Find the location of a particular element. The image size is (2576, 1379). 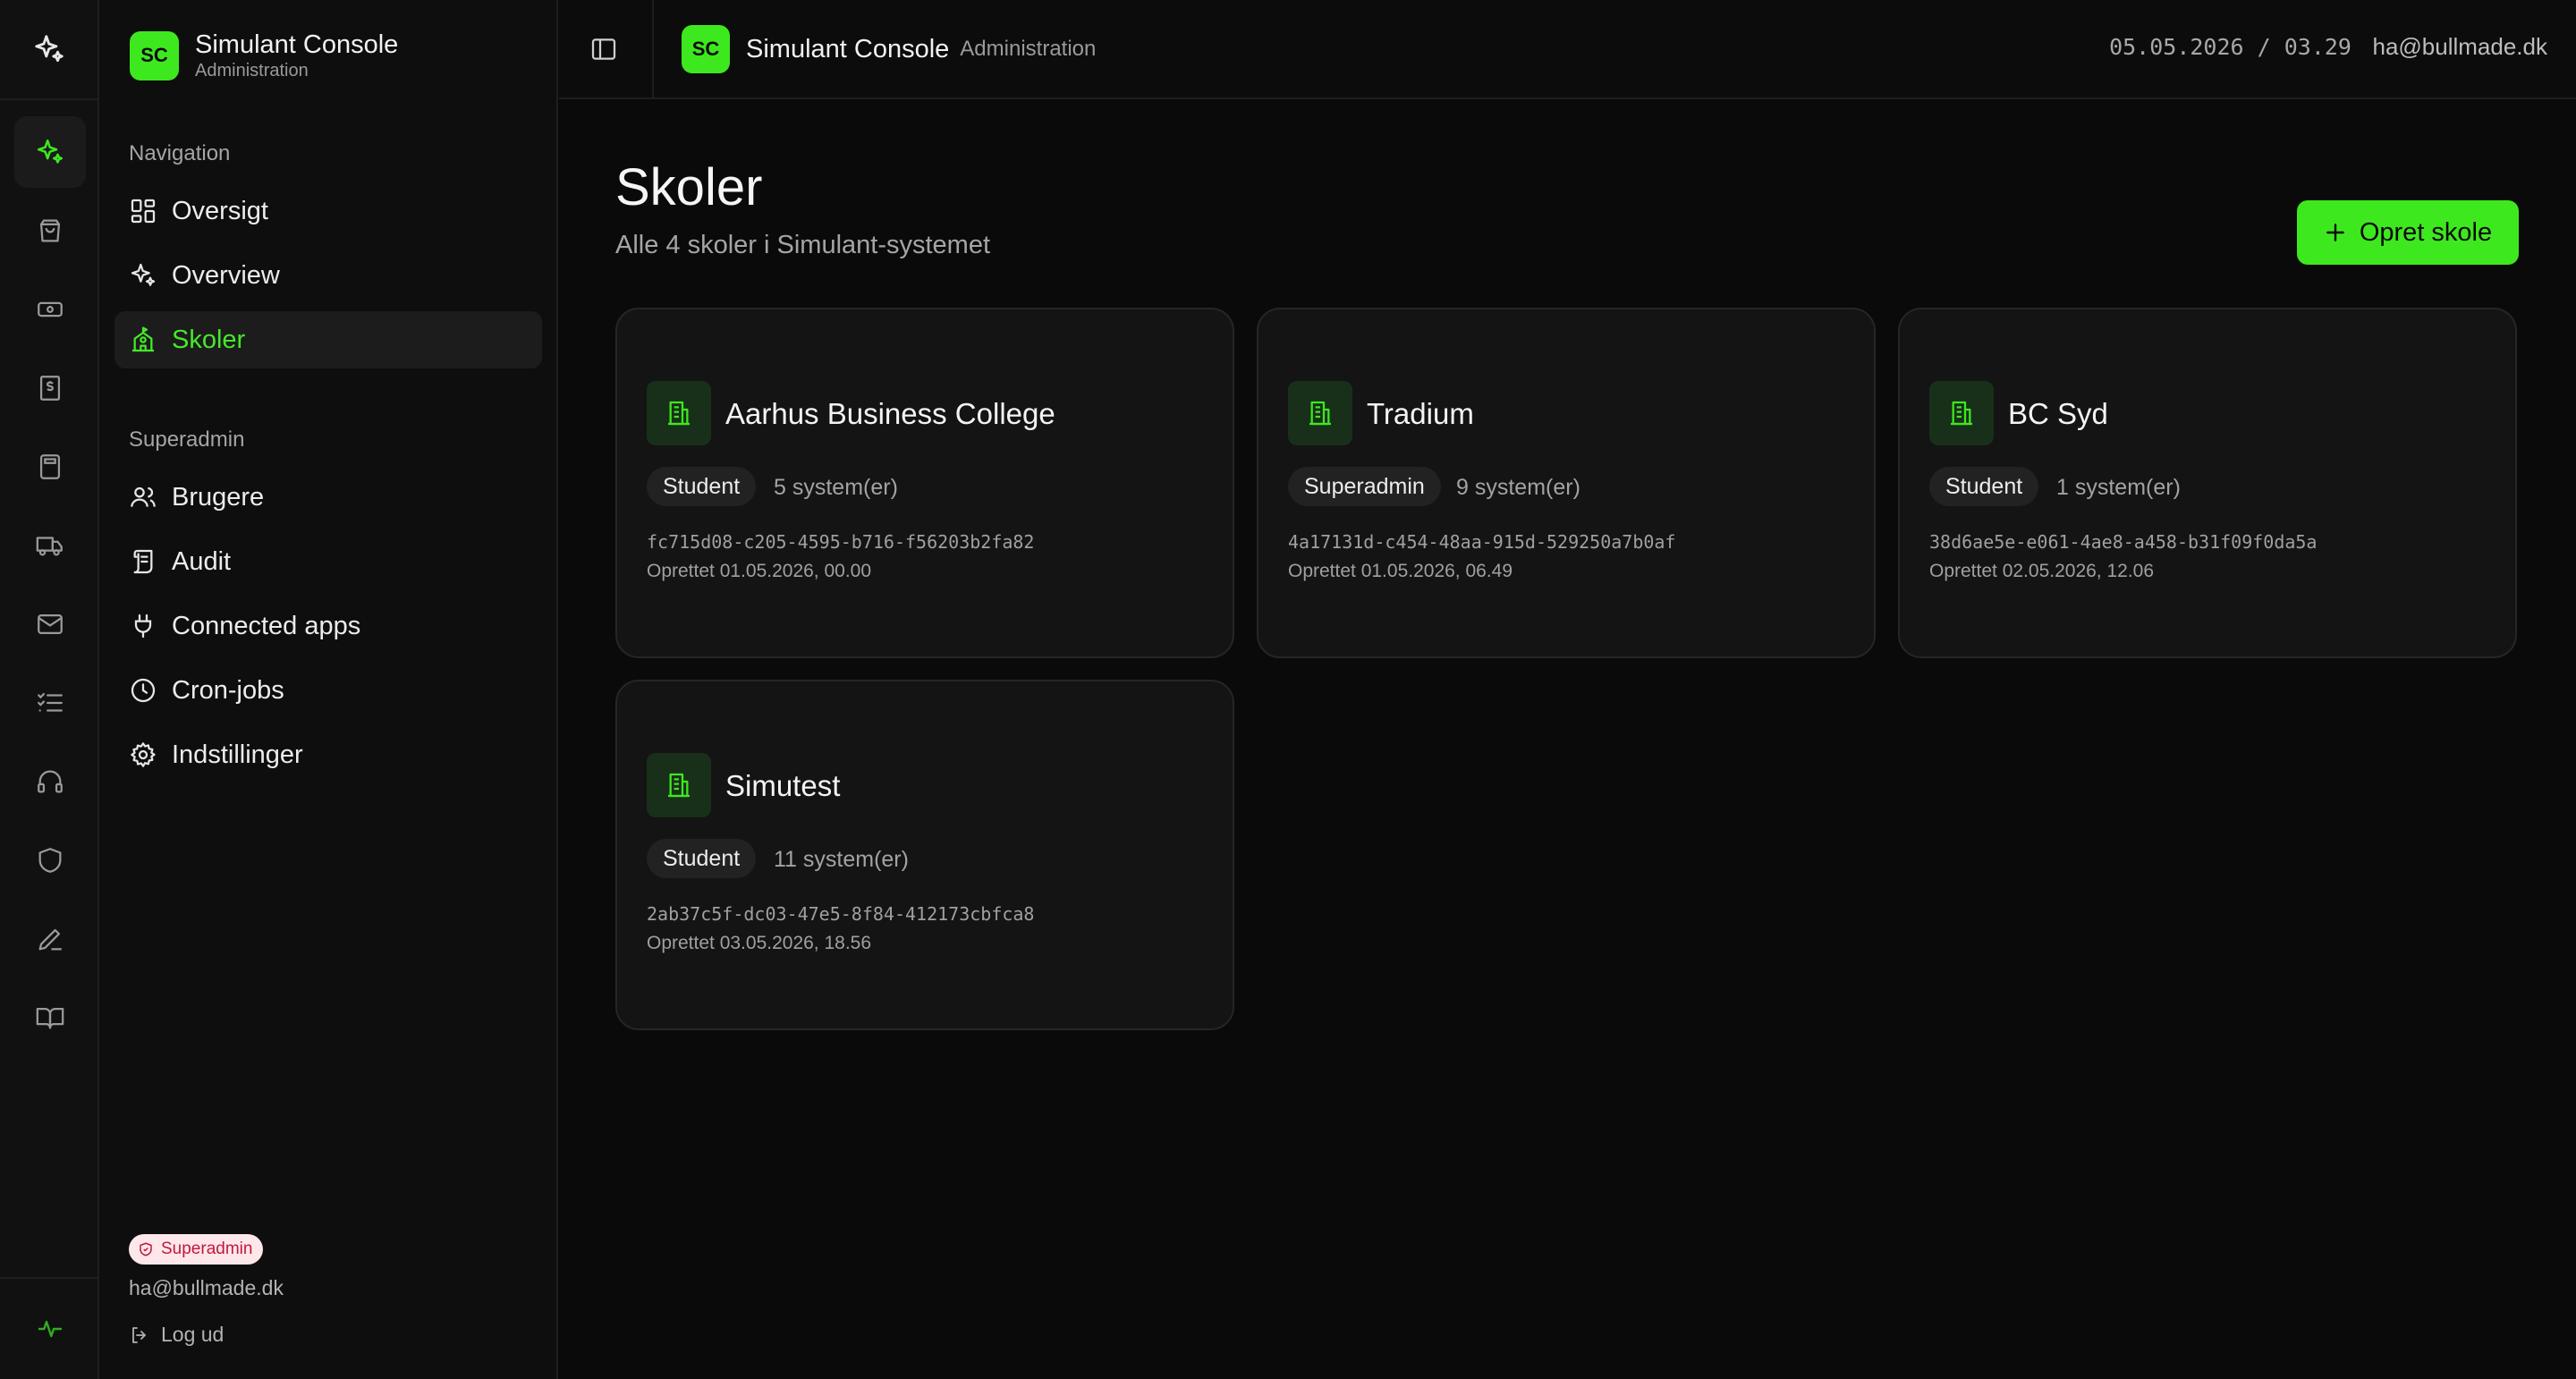

shield-icon is located at coordinates (50, 860).